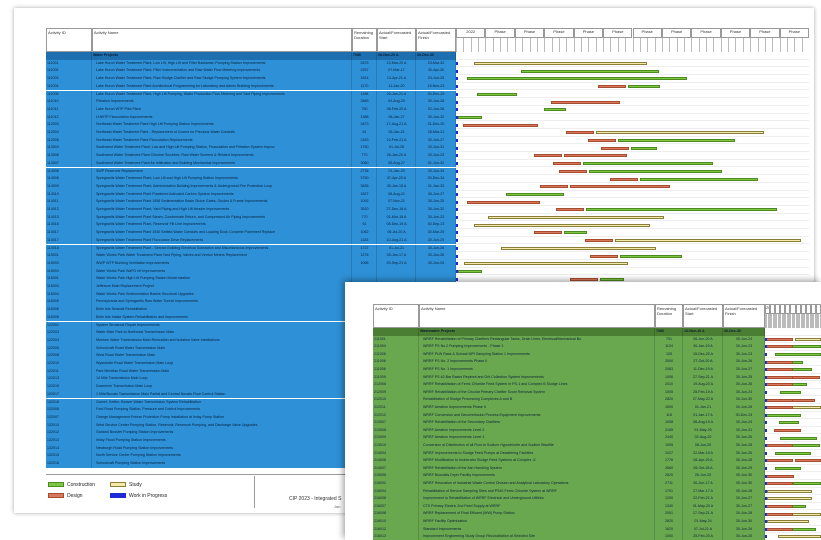 This screenshot has height=540, width=821. What do you see at coordinates (69, 117) in the screenshot?
I see `cell-id: 111012` at bounding box center [69, 117].